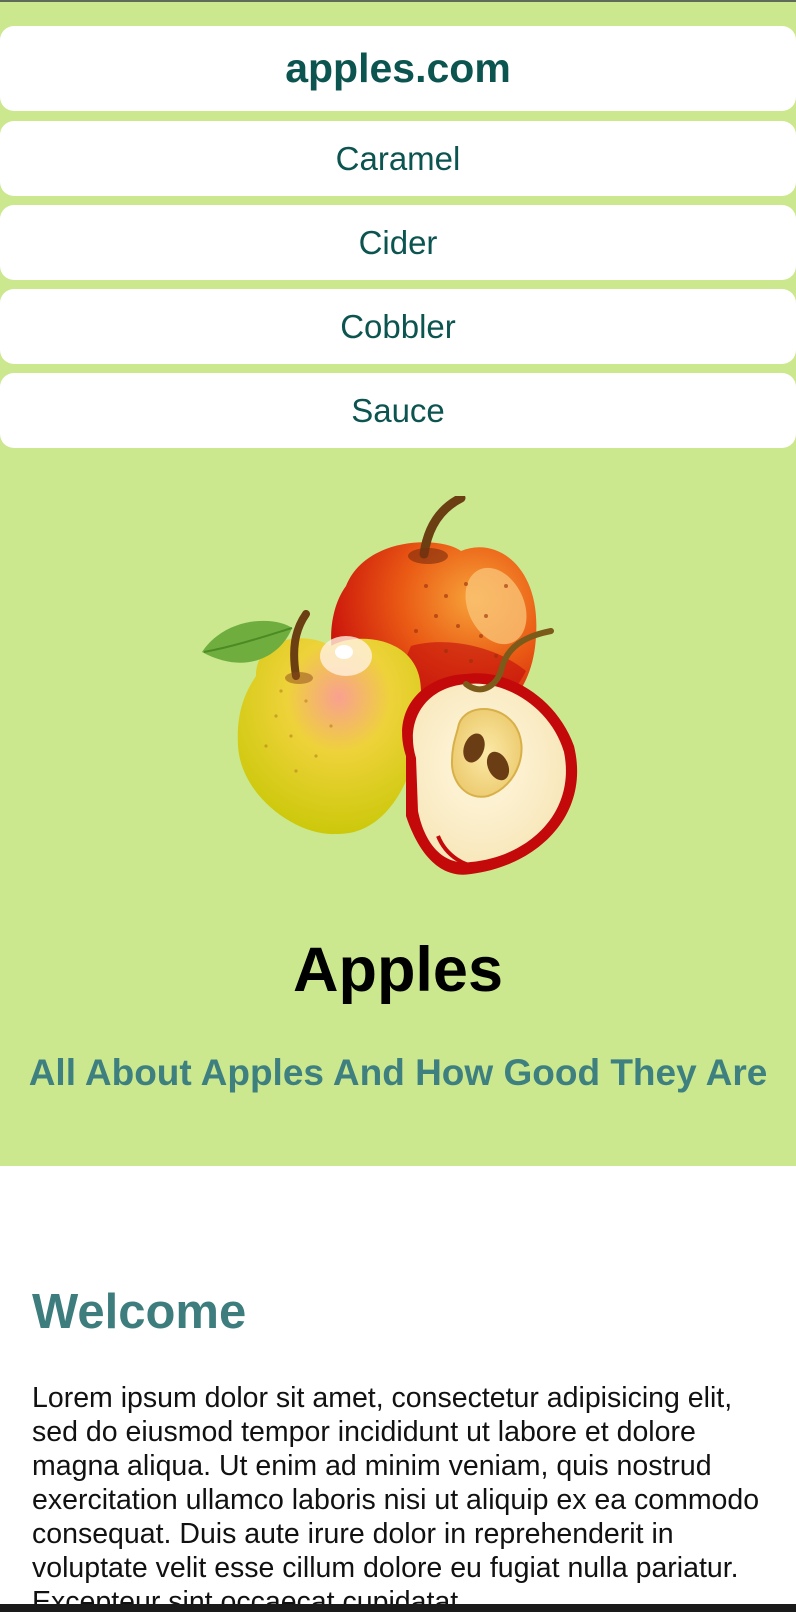 Image resolution: width=796 pixels, height=1612 pixels. What do you see at coordinates (139, 1312) in the screenshot?
I see `welcome-heading: Welcome` at bounding box center [139, 1312].